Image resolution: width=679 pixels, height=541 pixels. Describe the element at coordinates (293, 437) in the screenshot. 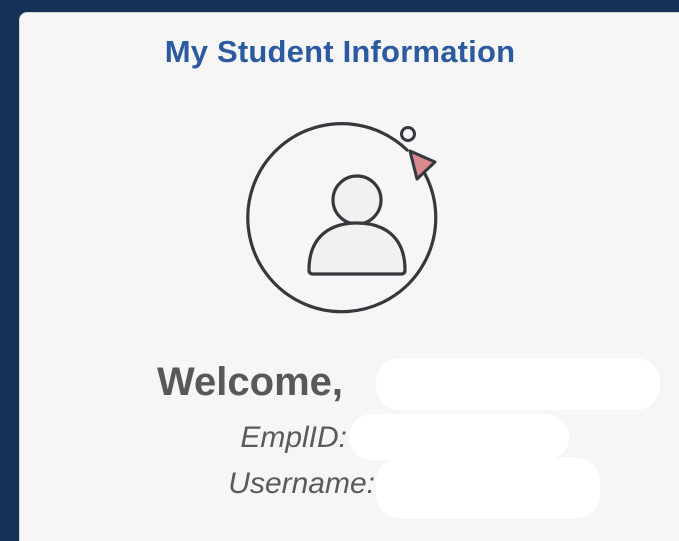

I see `emplid-label: EmplID:` at that location.